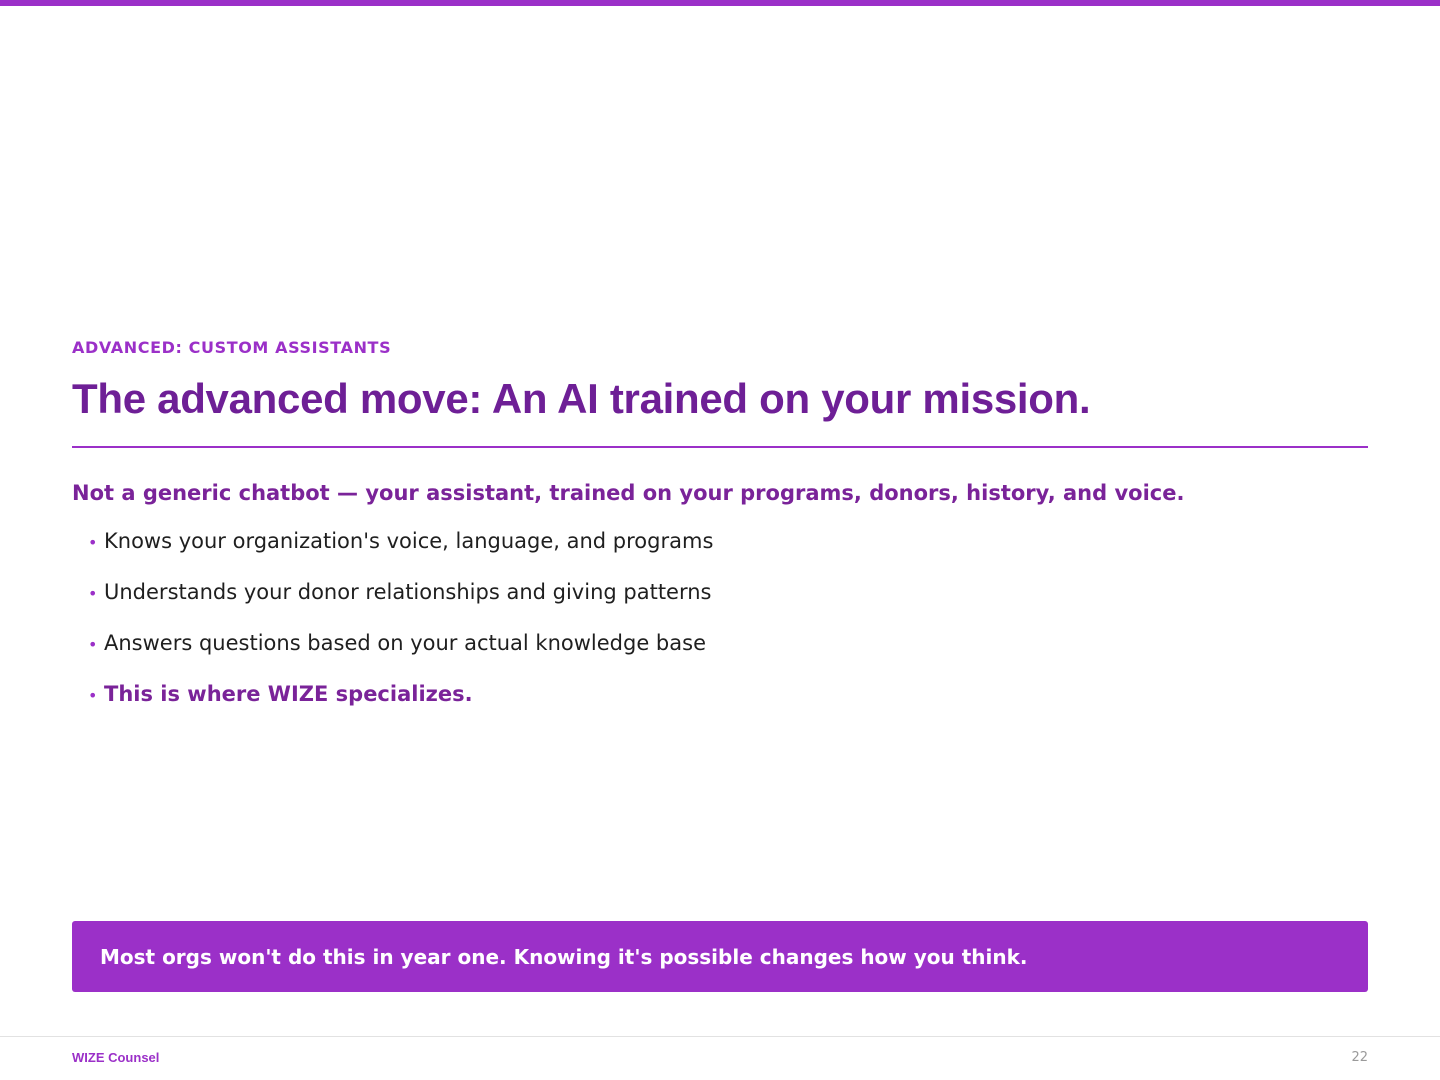 This screenshot has width=1440, height=1080. I want to click on bullet-text: This is where WIZE specializes., so click(288, 694).